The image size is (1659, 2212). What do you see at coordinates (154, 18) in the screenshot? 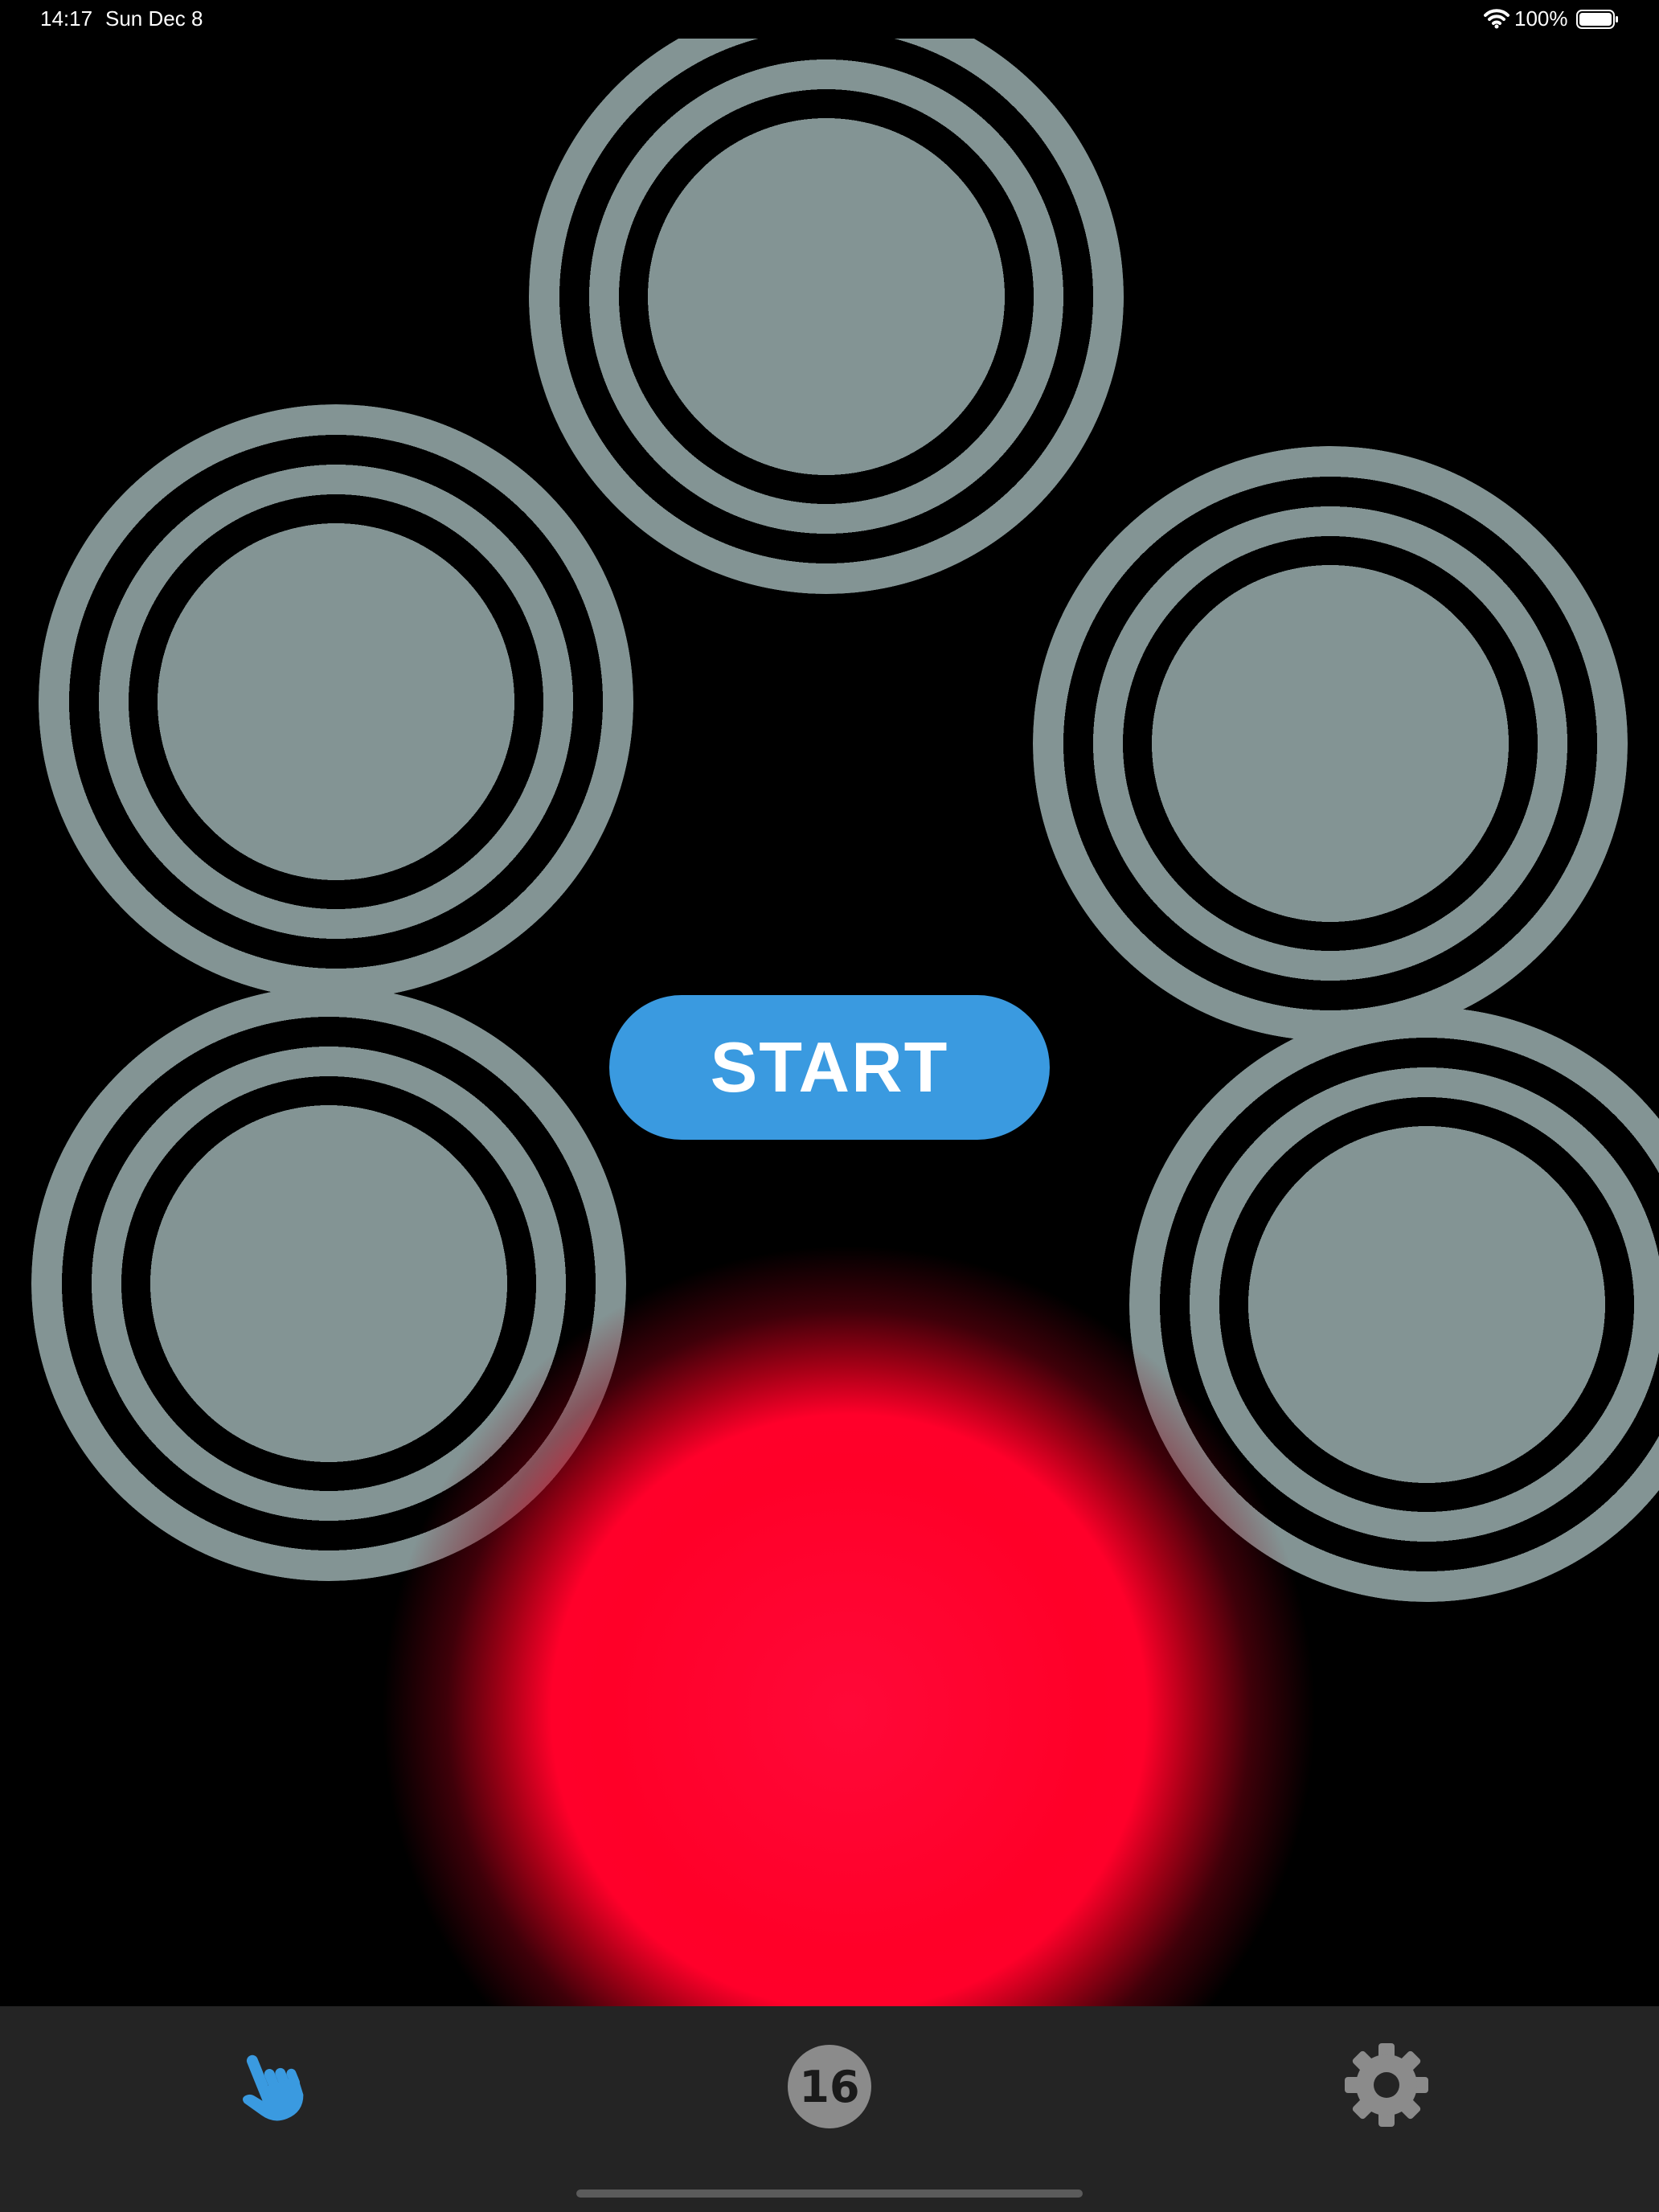
I see `status-date: Sun Dec 8` at bounding box center [154, 18].